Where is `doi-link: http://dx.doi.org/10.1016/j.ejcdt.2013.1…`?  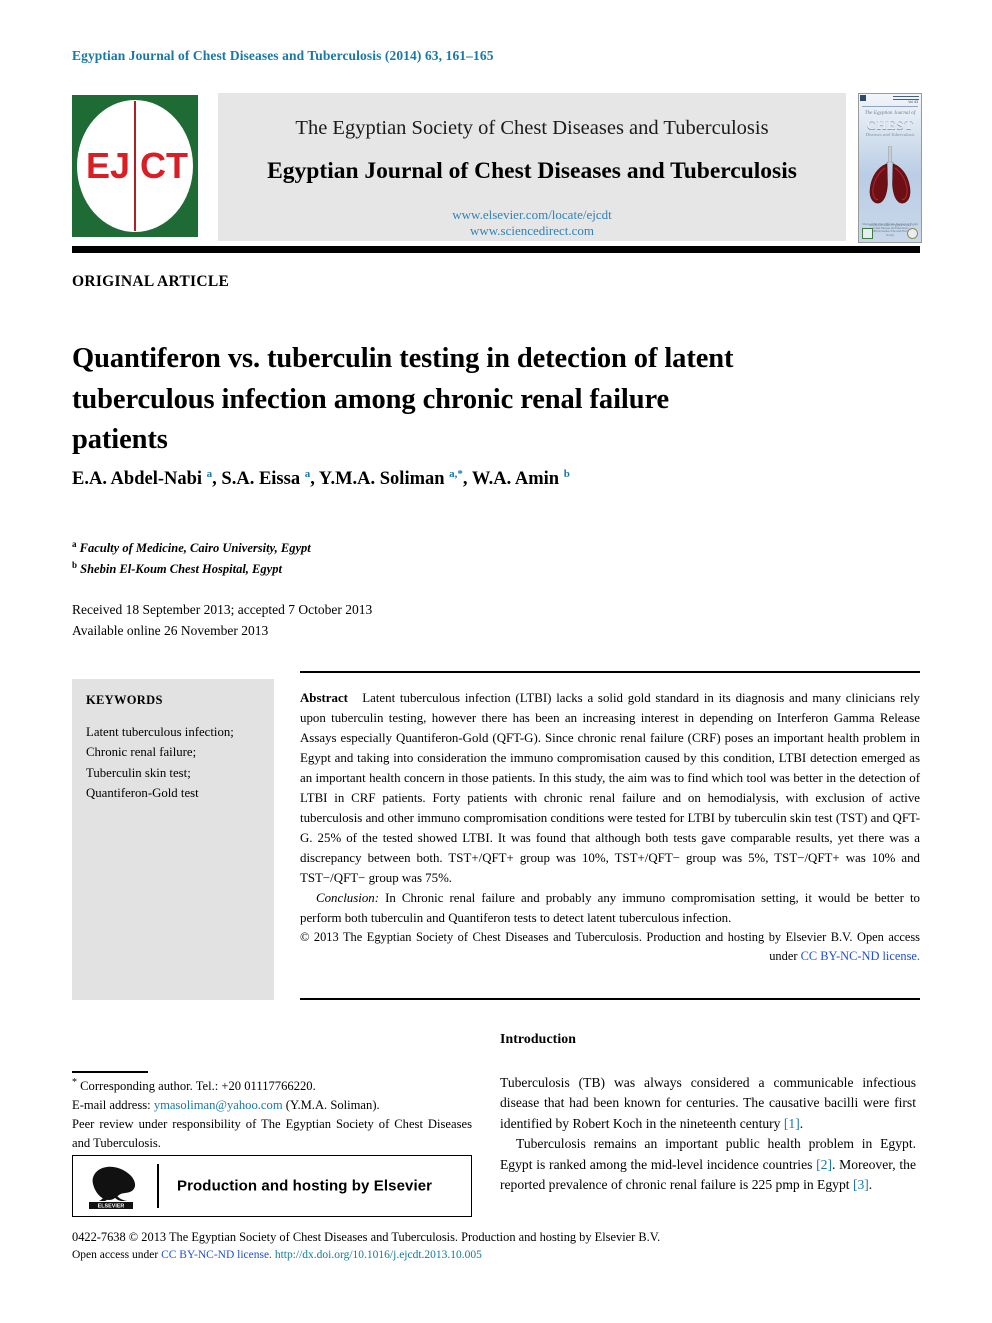 doi-link: http://dx.doi.org/10.1016/j.ejcdt.2013.1… is located at coordinates (378, 1255).